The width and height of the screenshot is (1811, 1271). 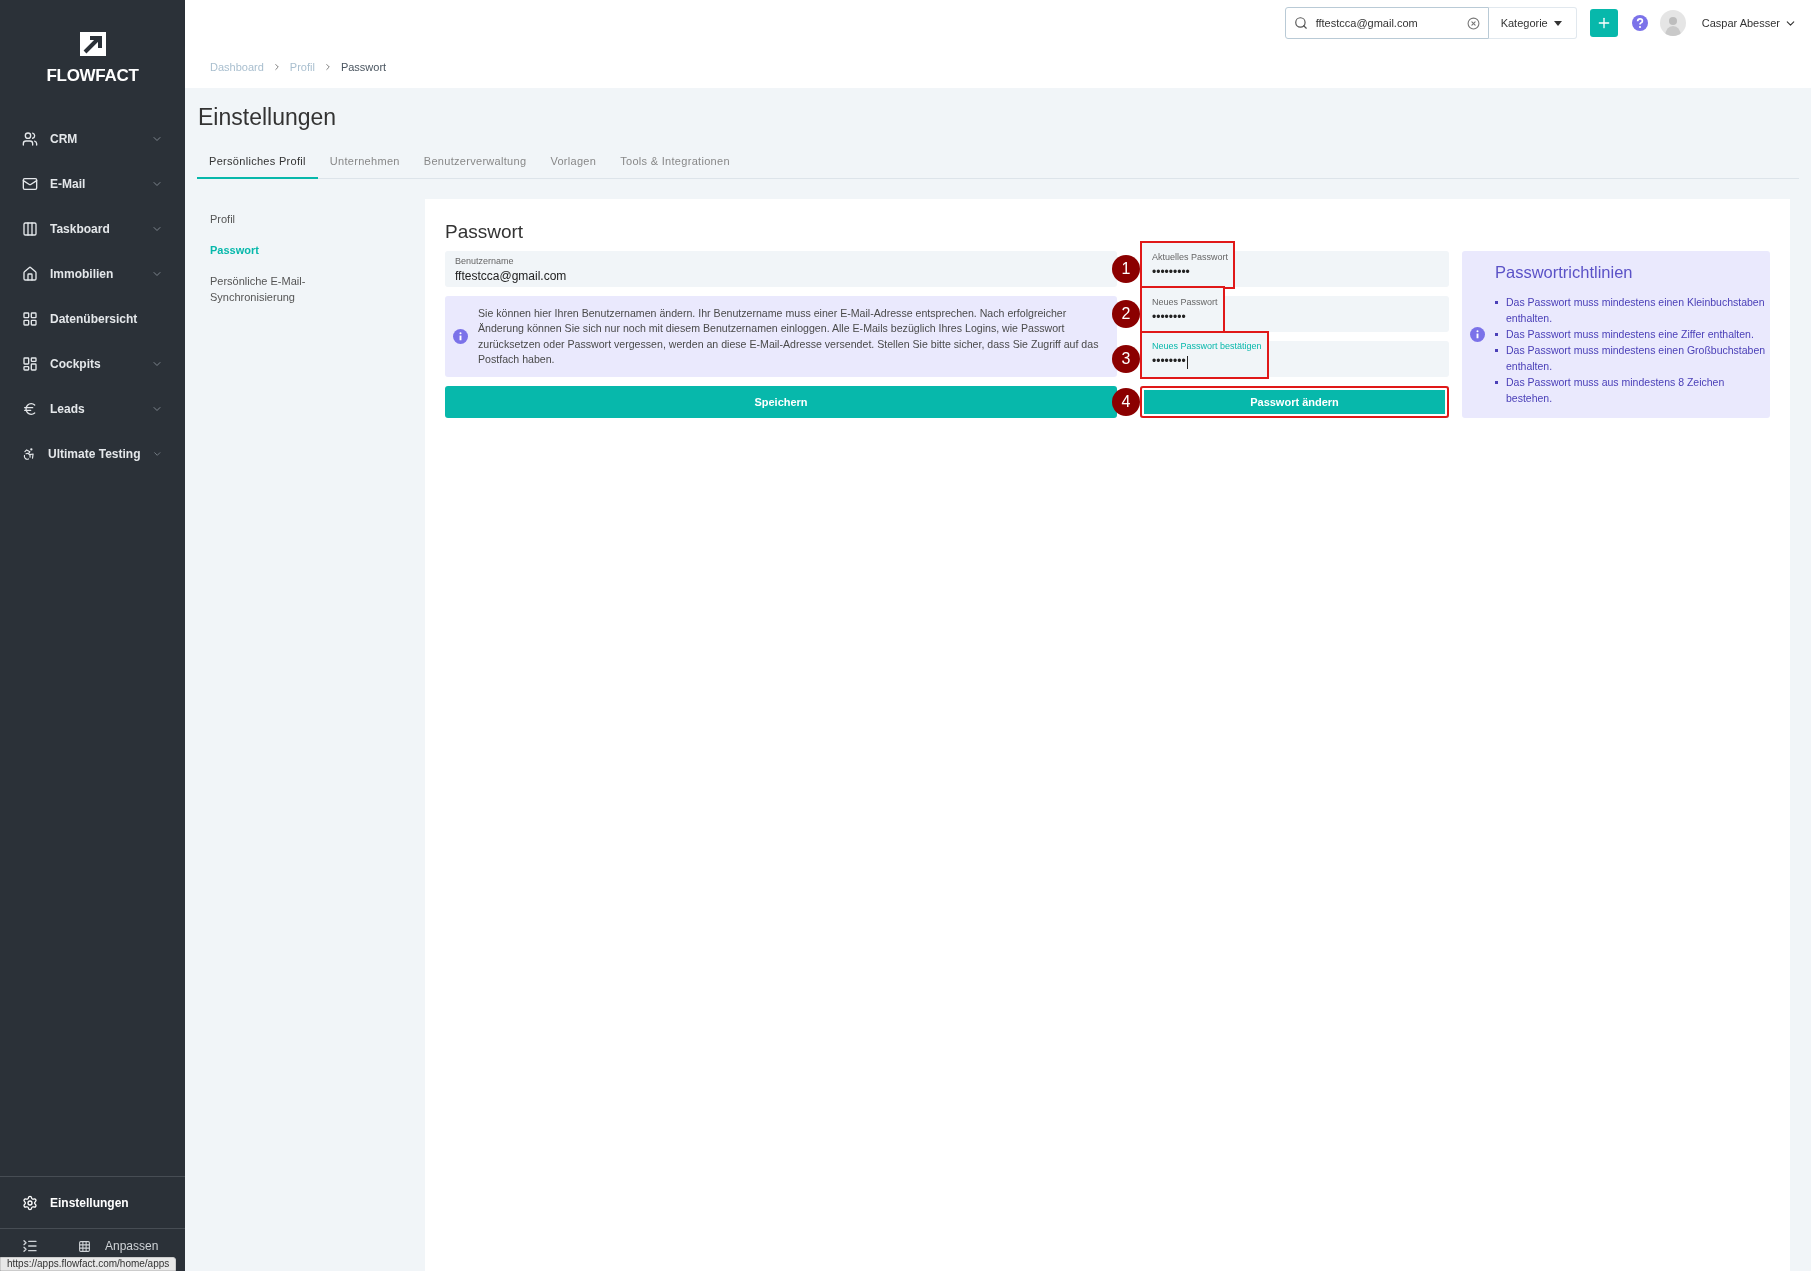 I want to click on guideline-item: Das Passwort muss mindestens eine Ziffer enthalten., so click(x=1630, y=334).